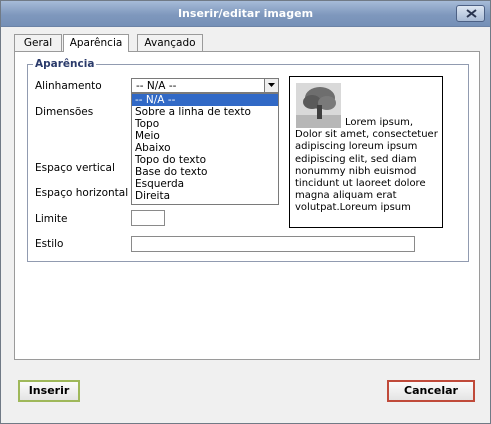  I want to click on tab-general: Geral, so click(38, 42).